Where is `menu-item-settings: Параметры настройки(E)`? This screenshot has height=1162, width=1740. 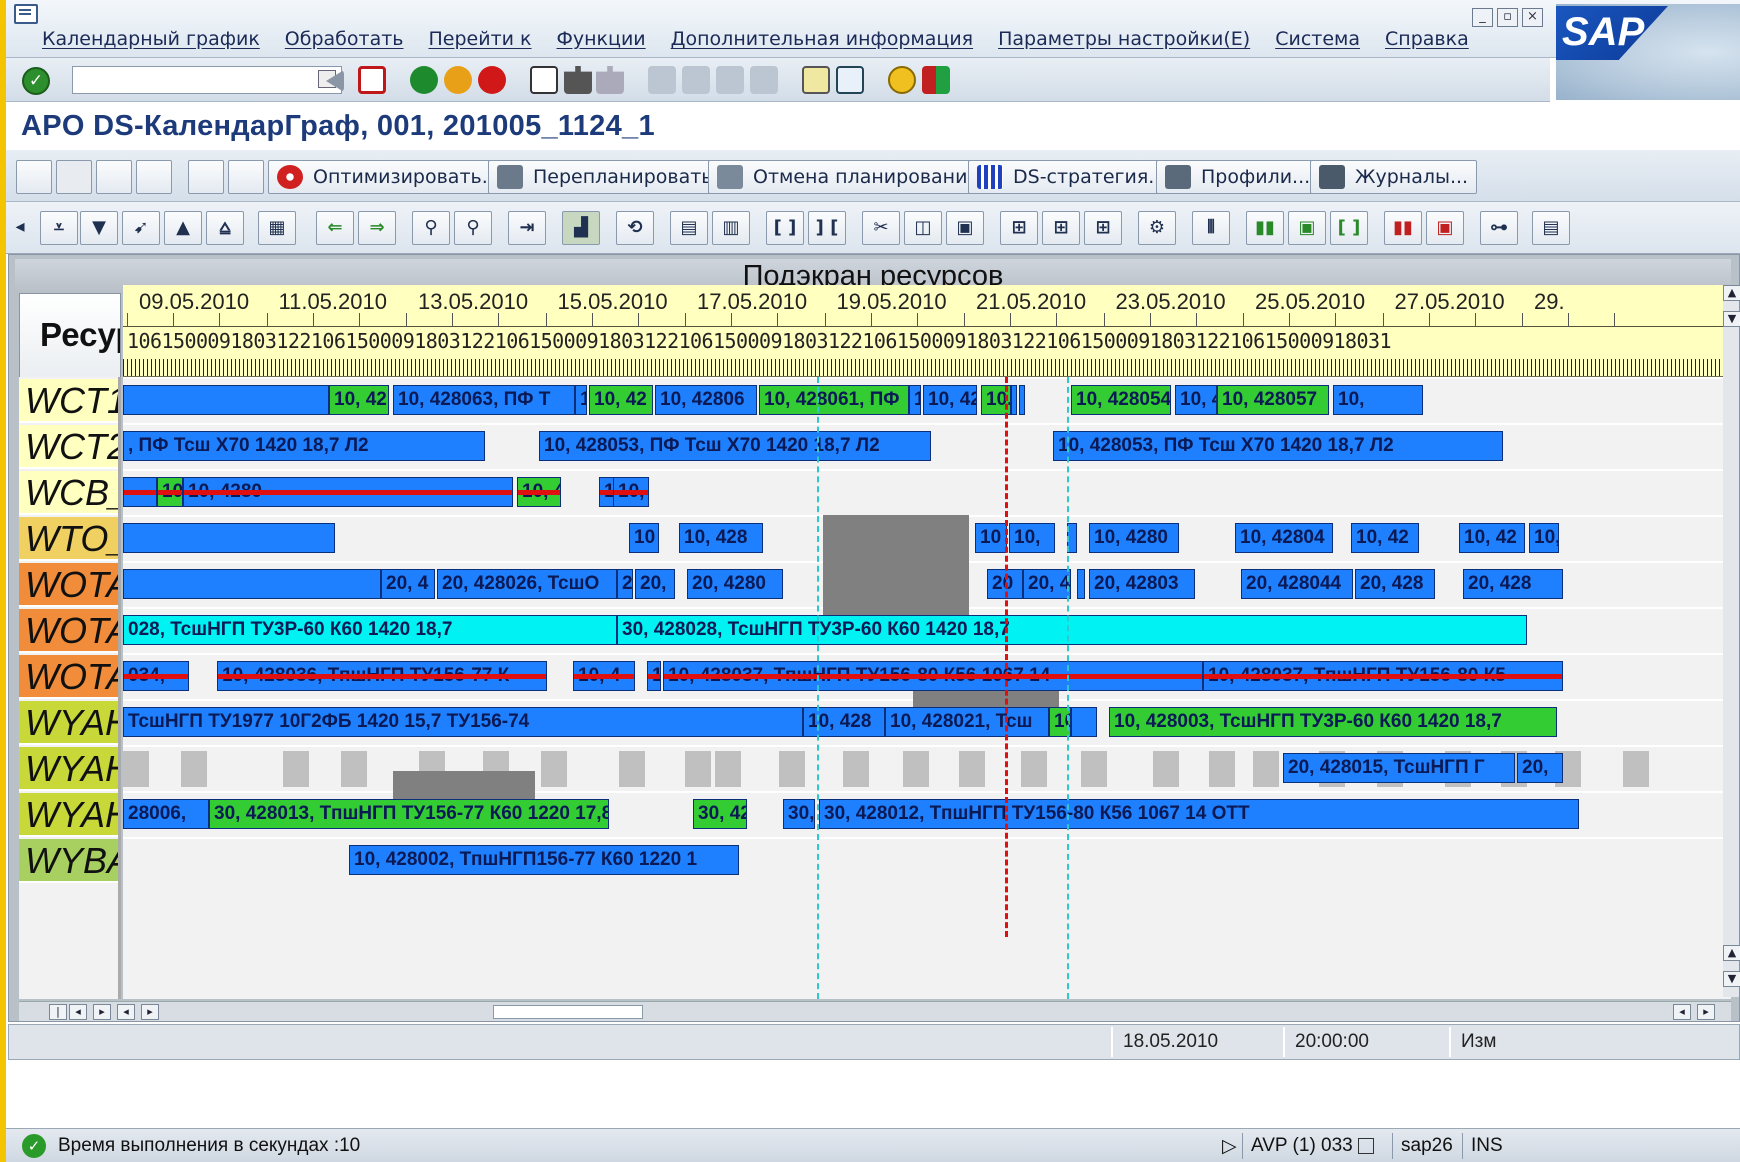
menu-item-settings: Параметры настройки(E) is located at coordinates (1124, 39).